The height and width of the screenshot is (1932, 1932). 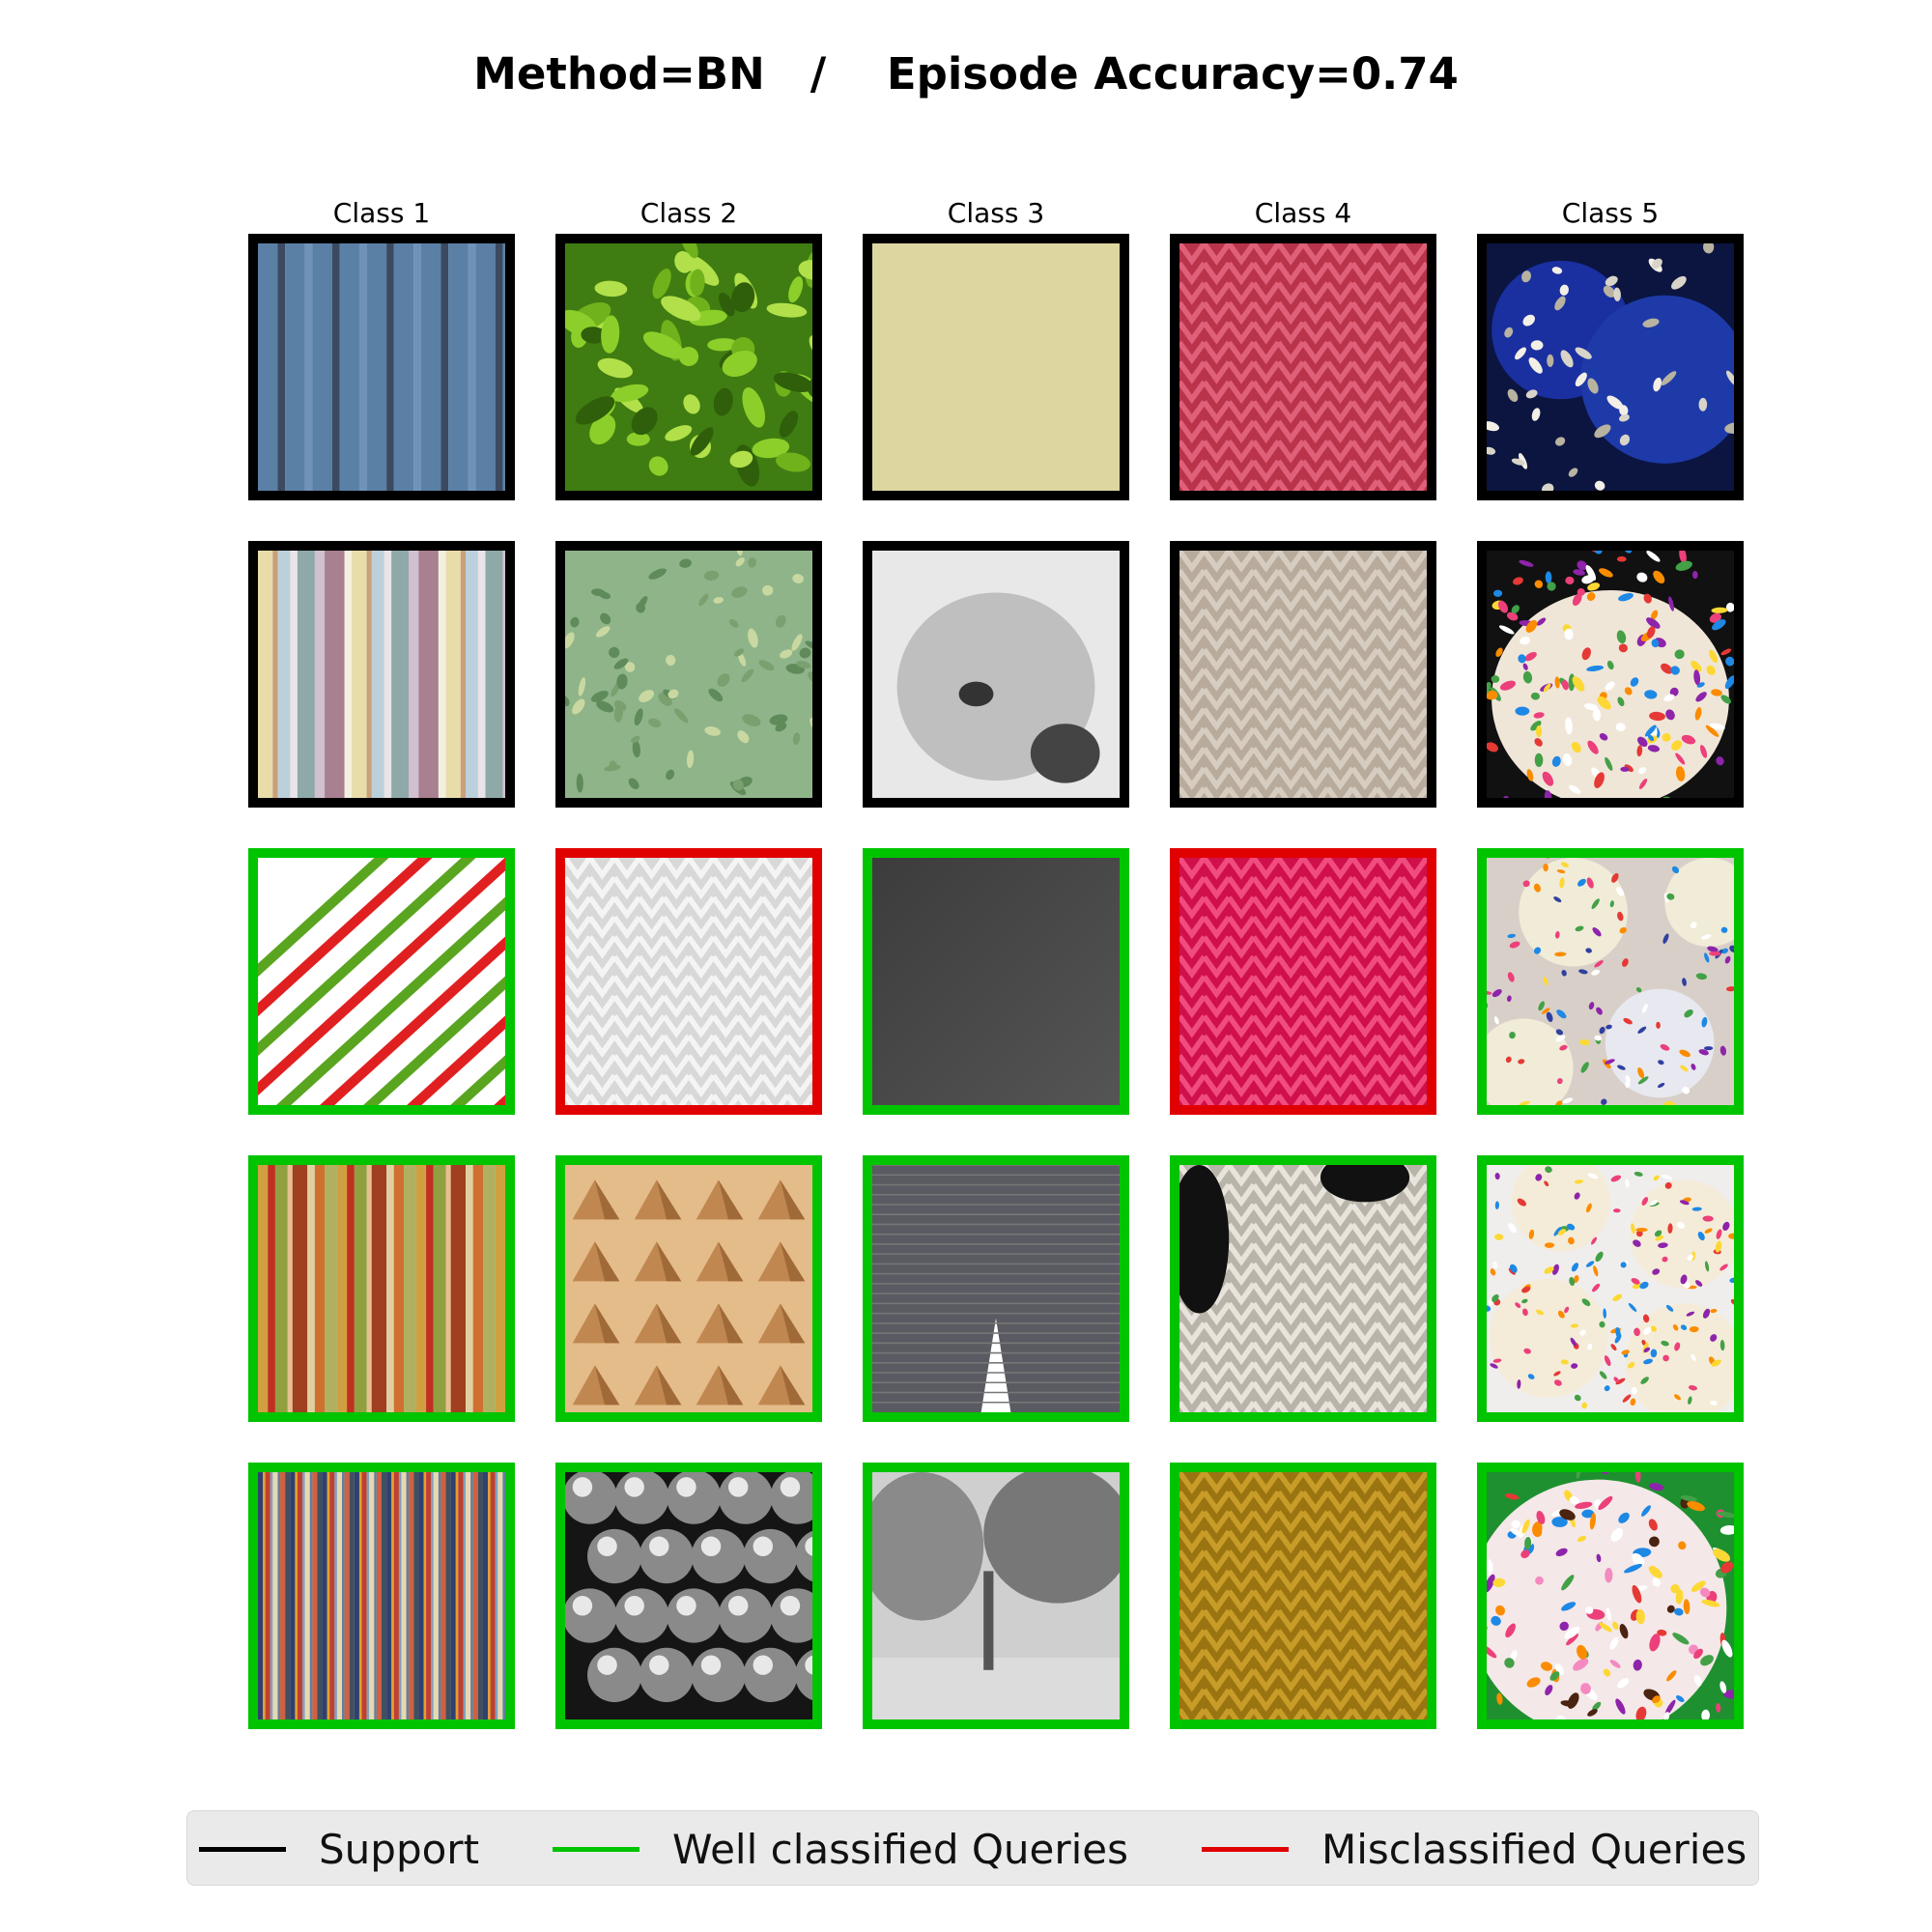 I want to click on tile-r3-c1-well-classified, so click(x=381, y=981).